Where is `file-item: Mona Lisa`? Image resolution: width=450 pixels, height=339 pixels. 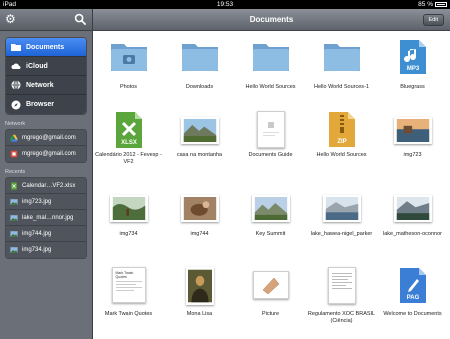 file-item: Mona Lisa is located at coordinates (199, 302).